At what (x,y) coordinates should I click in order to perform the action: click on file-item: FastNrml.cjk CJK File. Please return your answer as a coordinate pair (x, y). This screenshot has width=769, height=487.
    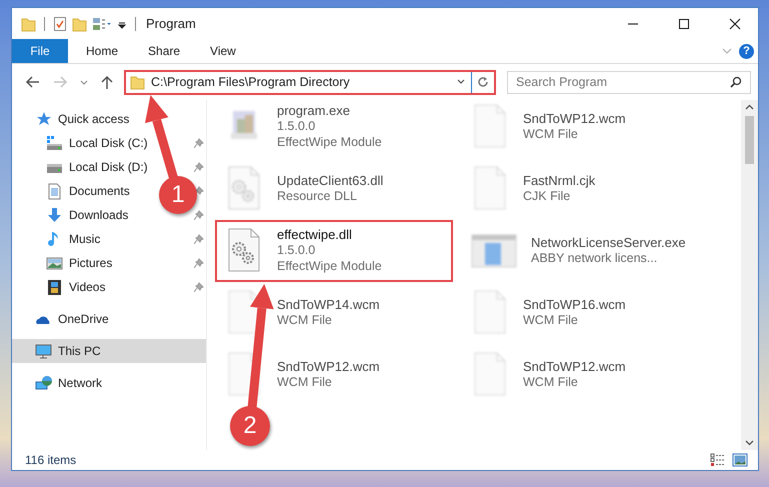
    Looking at the image, I should click on (581, 188).